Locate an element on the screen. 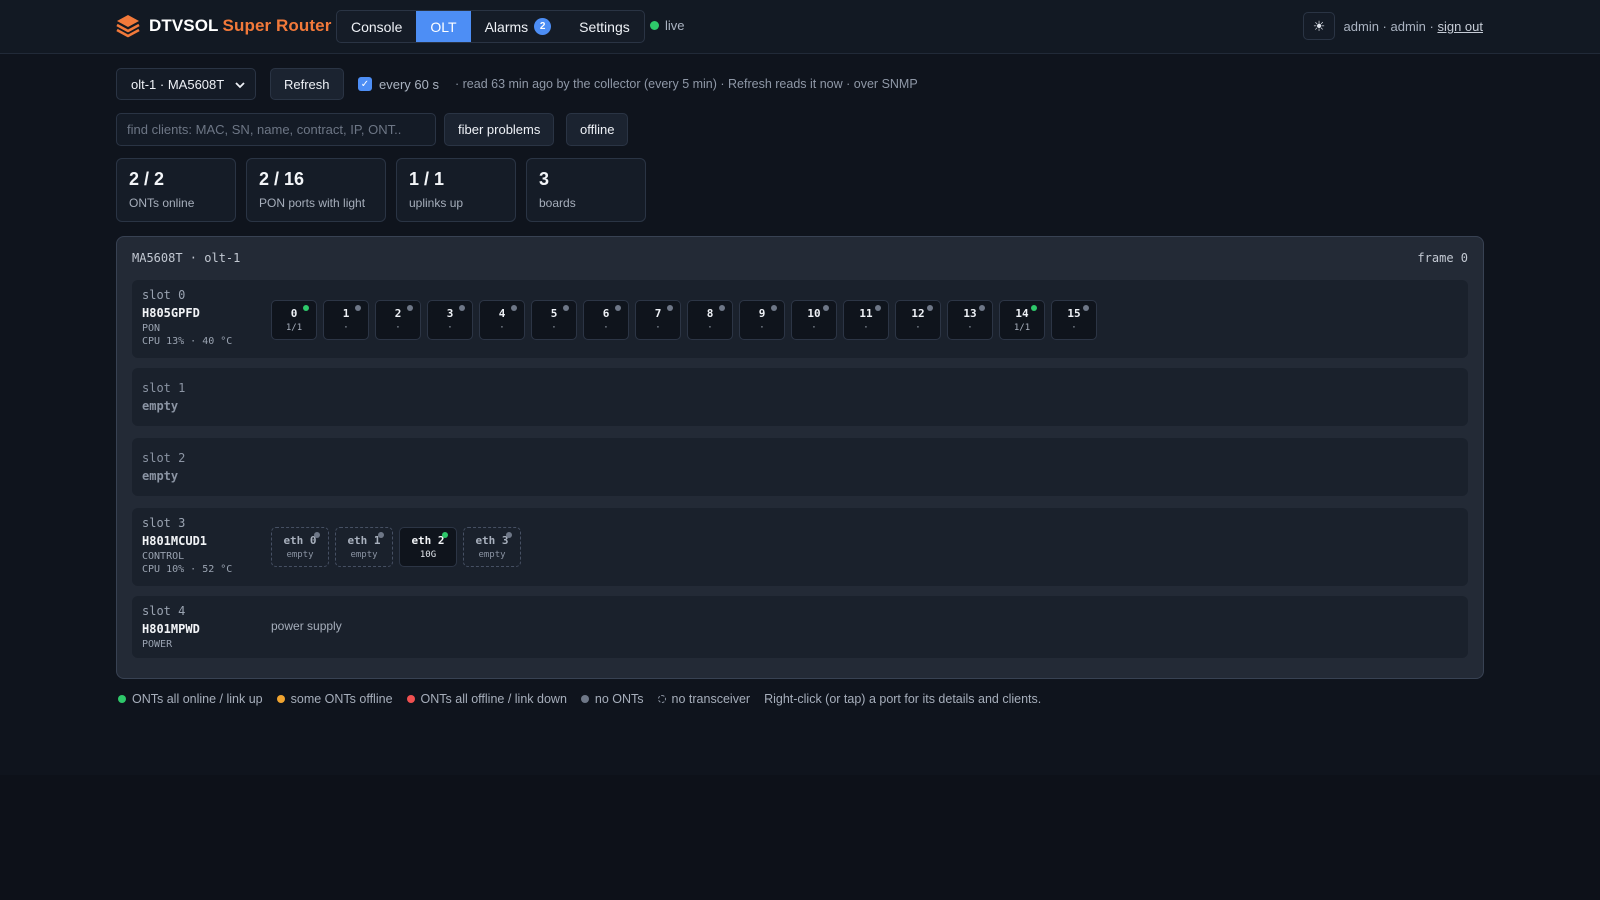  stat-label: uplinks up is located at coordinates (436, 203).